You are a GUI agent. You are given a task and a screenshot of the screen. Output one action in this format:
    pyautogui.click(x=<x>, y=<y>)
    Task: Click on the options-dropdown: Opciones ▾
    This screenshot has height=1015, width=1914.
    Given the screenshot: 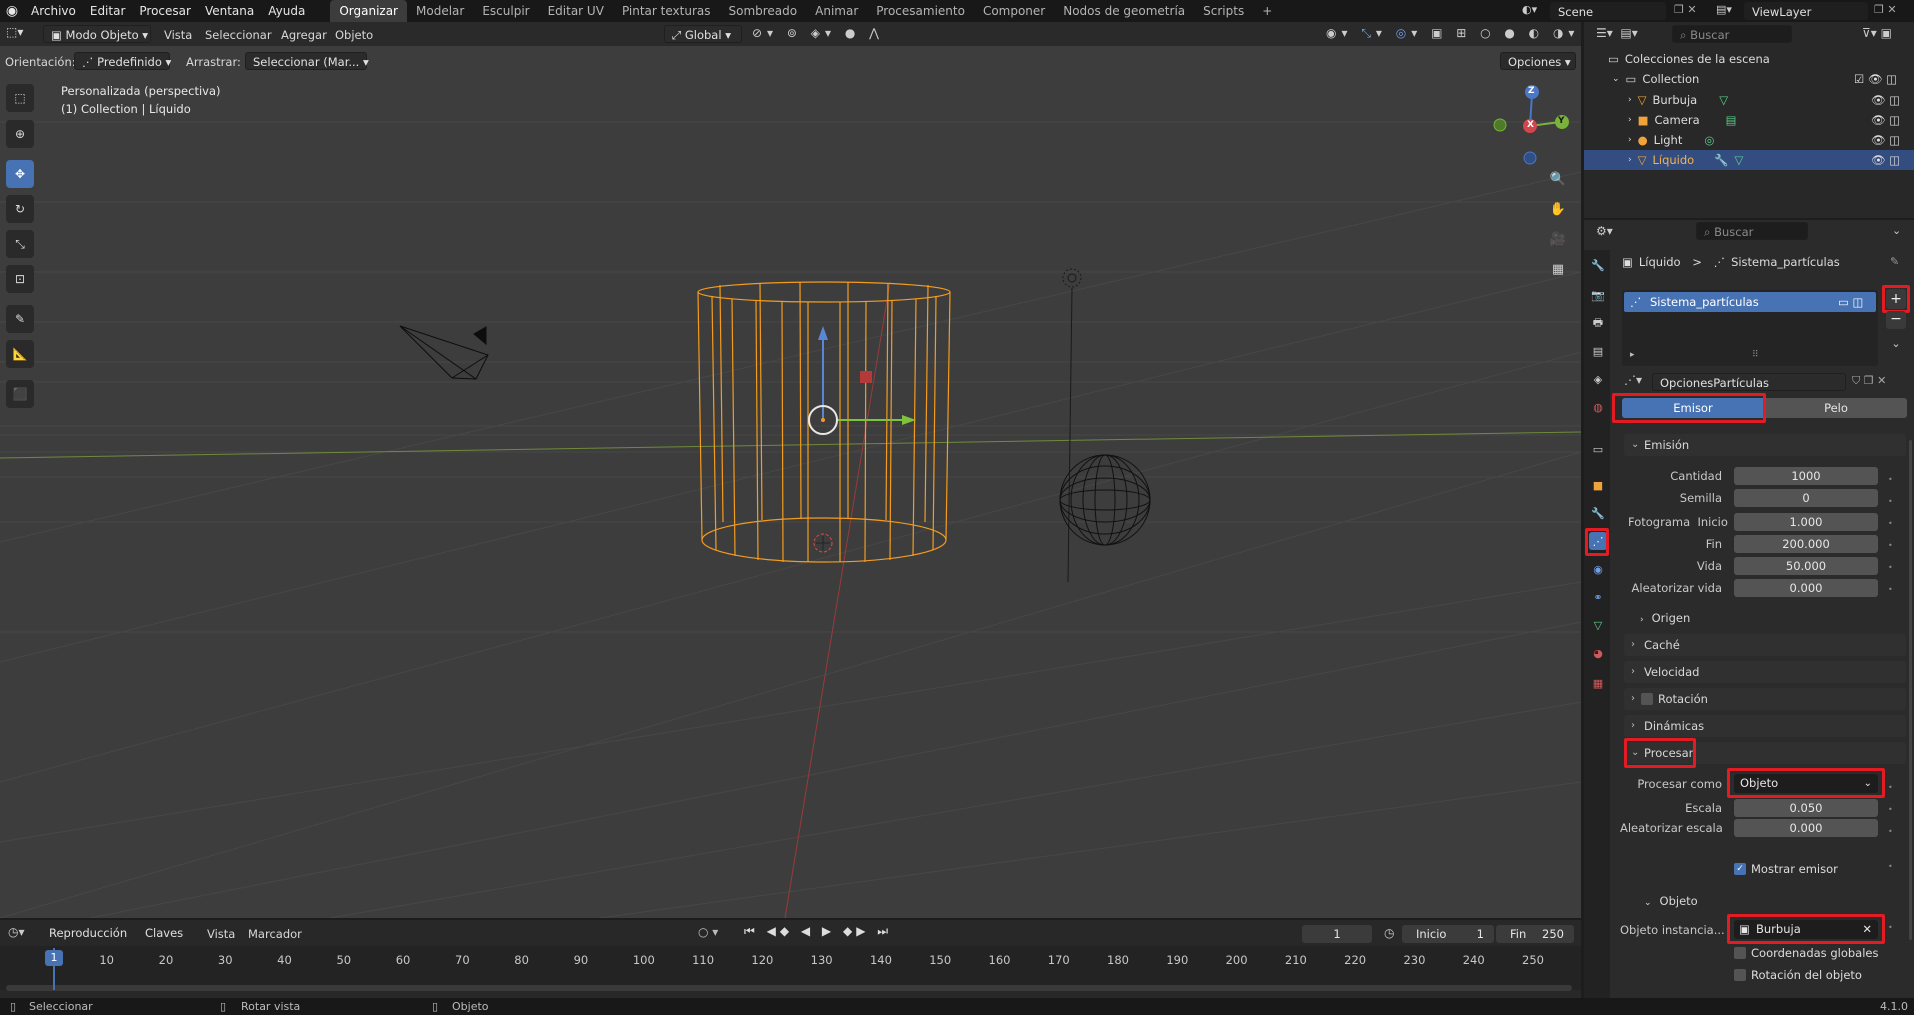 What is the action you would take?
    pyautogui.click(x=1538, y=61)
    